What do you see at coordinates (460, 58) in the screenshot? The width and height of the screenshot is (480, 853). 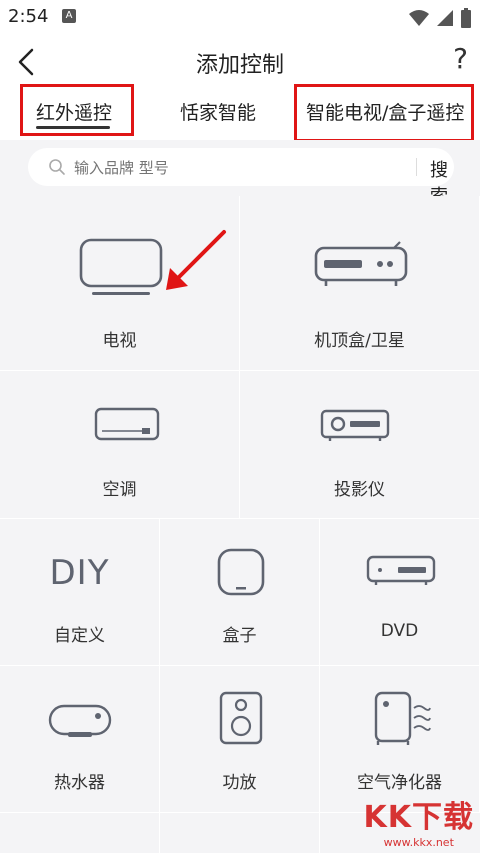 I see `help-icon: ?` at bounding box center [460, 58].